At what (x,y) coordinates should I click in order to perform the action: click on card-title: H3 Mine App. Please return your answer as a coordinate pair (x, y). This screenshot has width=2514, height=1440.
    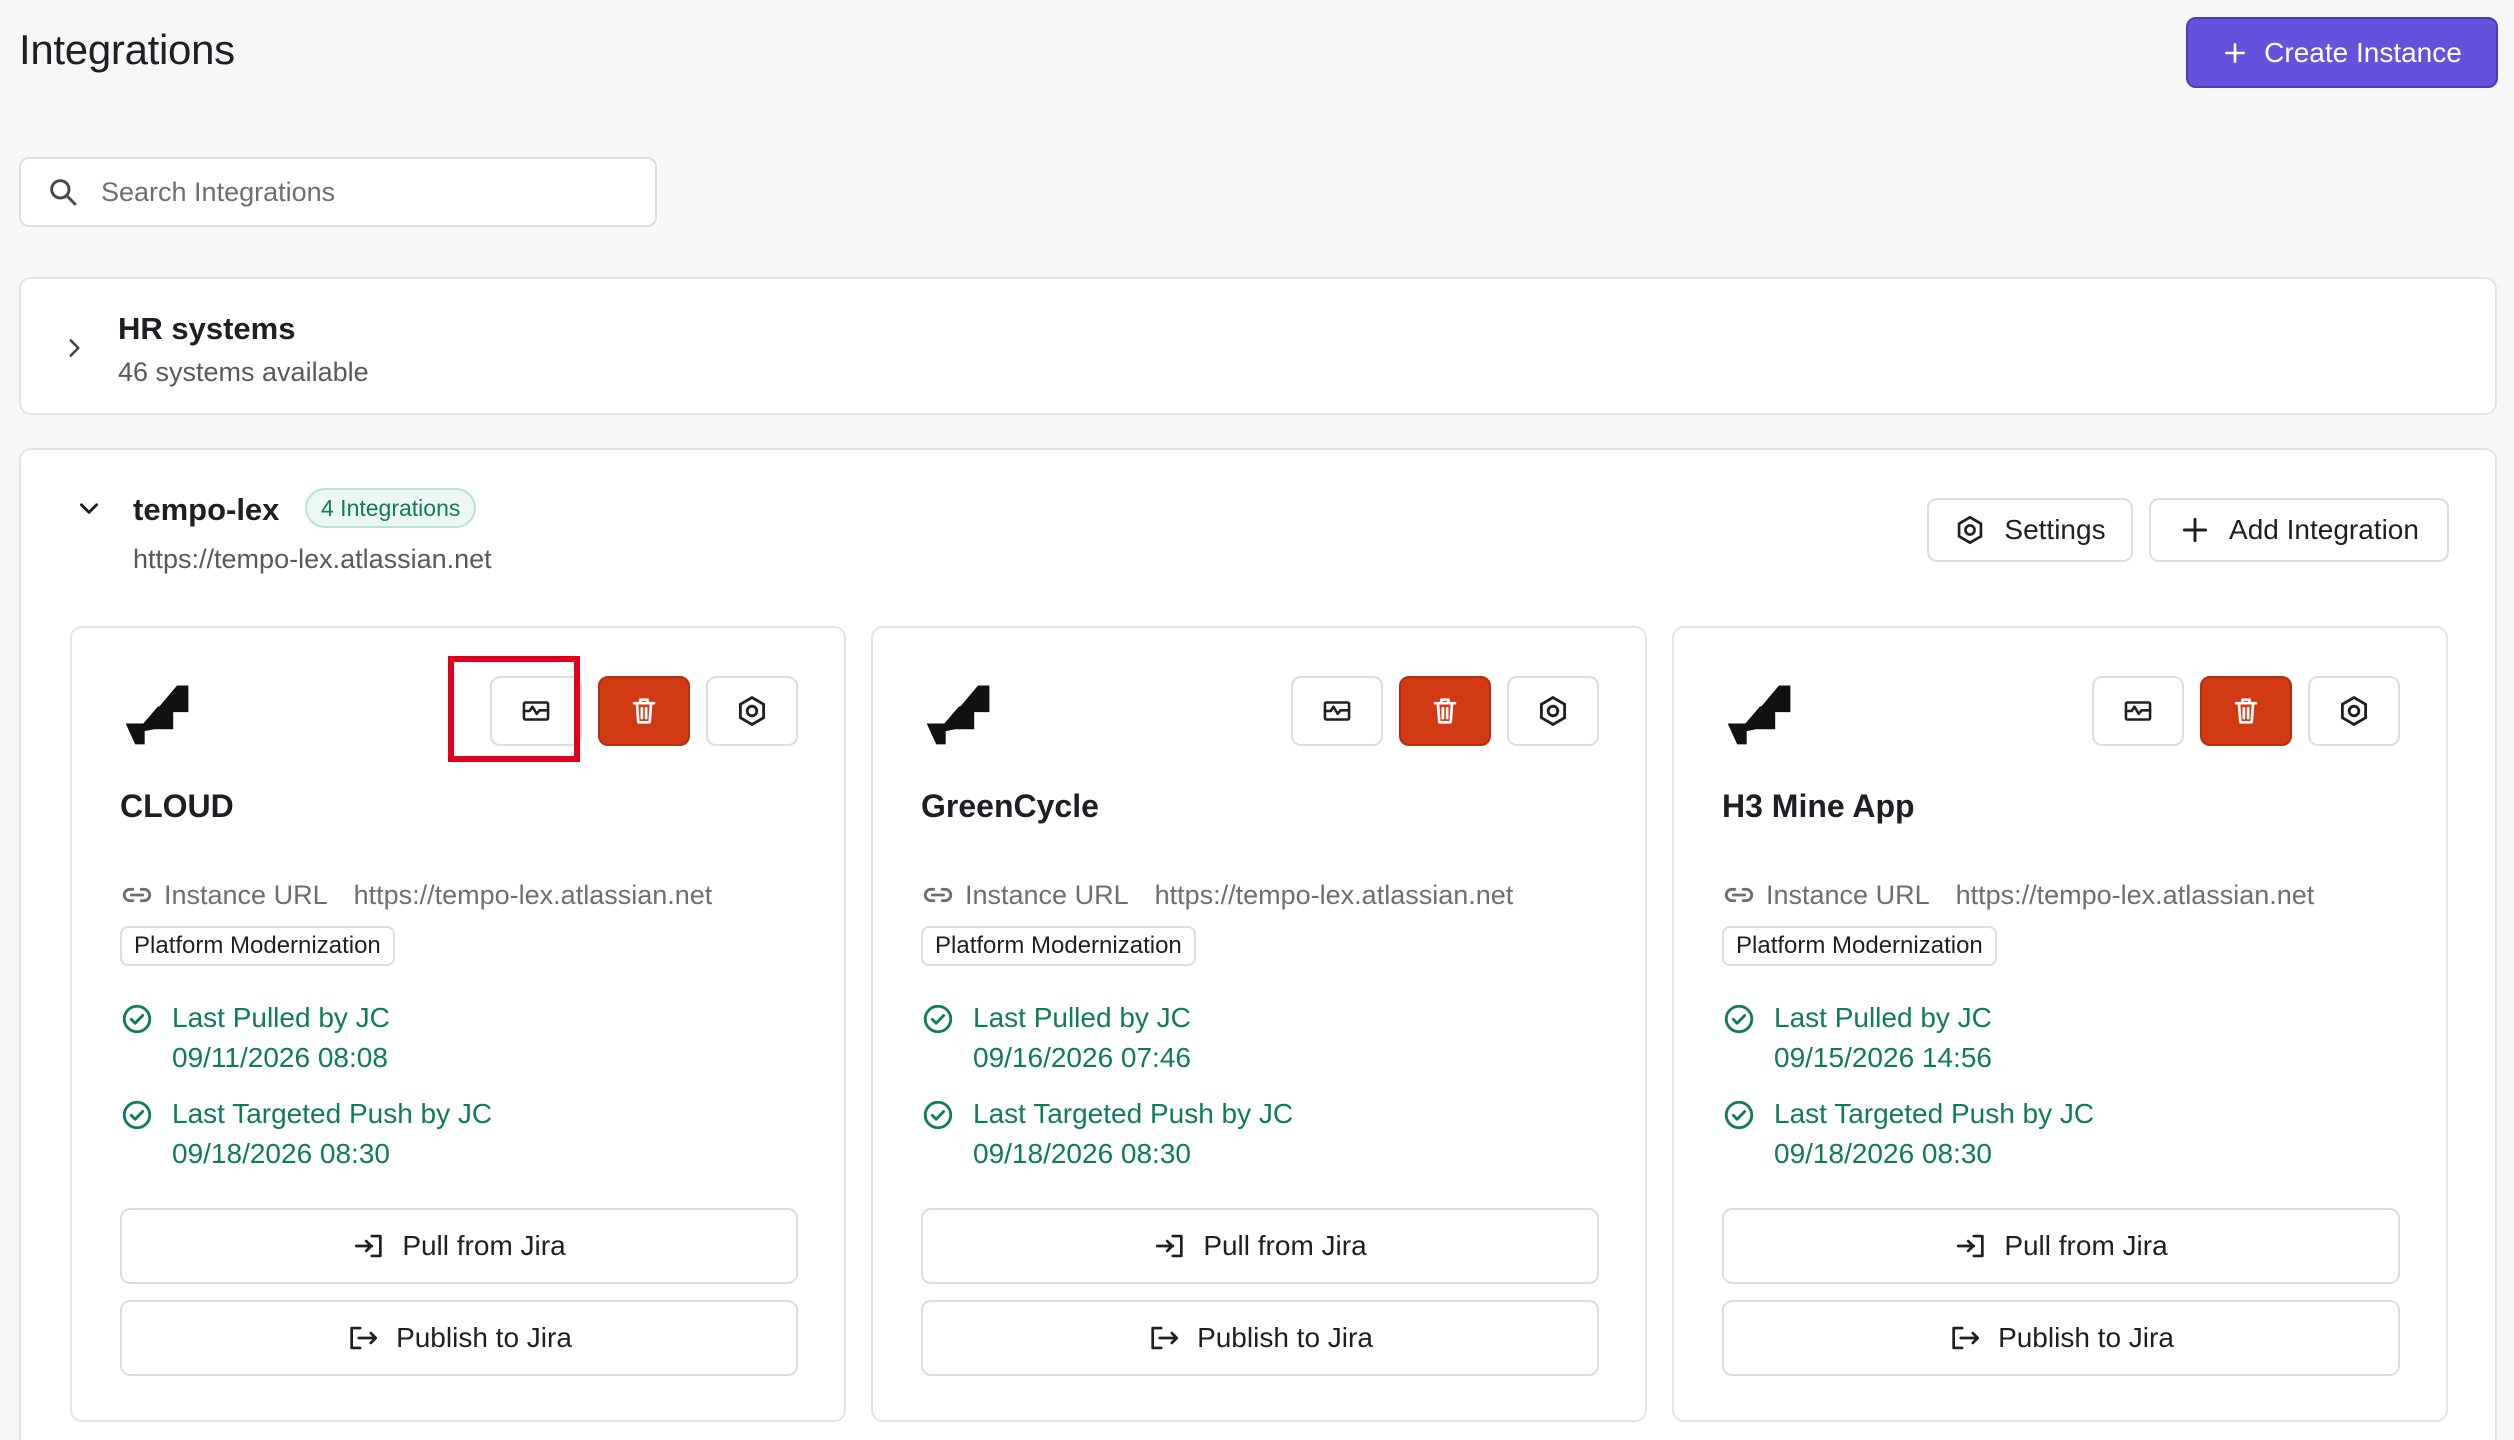
    Looking at the image, I should click on (1818, 806).